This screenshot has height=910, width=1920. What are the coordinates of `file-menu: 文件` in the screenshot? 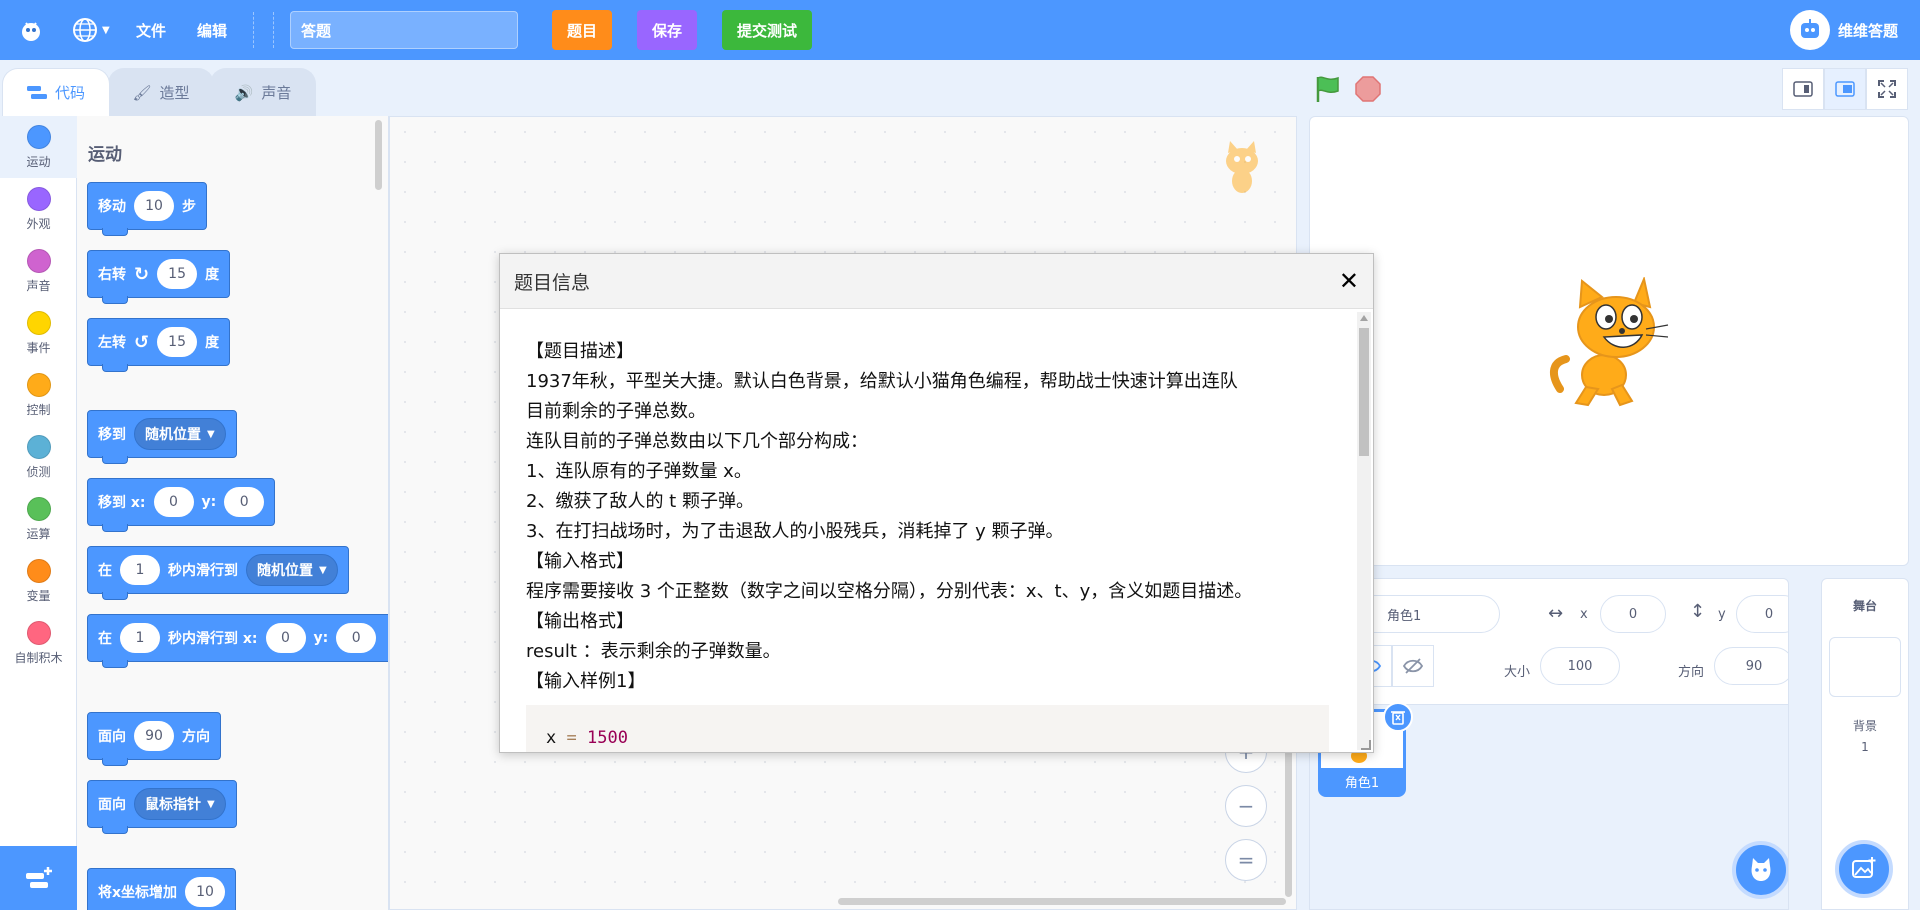 It's located at (151, 30).